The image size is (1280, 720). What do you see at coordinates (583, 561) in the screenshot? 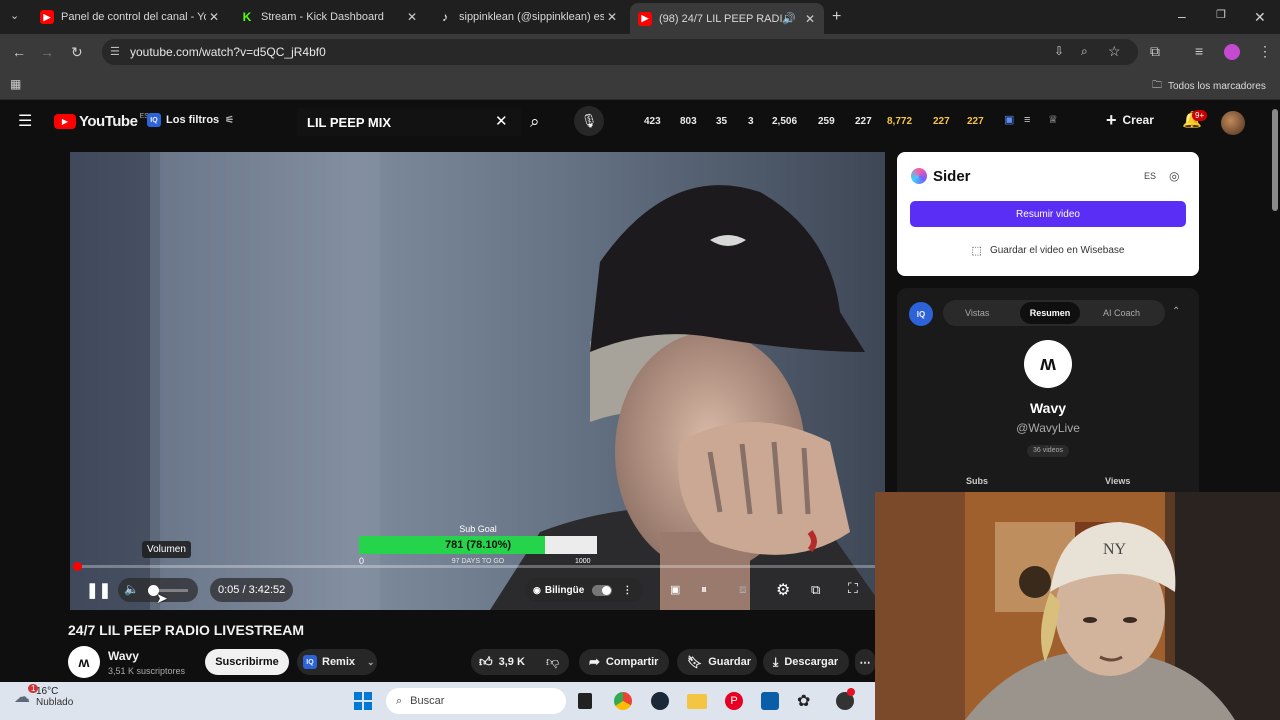
I see `sub-goal-end: 1000` at bounding box center [583, 561].